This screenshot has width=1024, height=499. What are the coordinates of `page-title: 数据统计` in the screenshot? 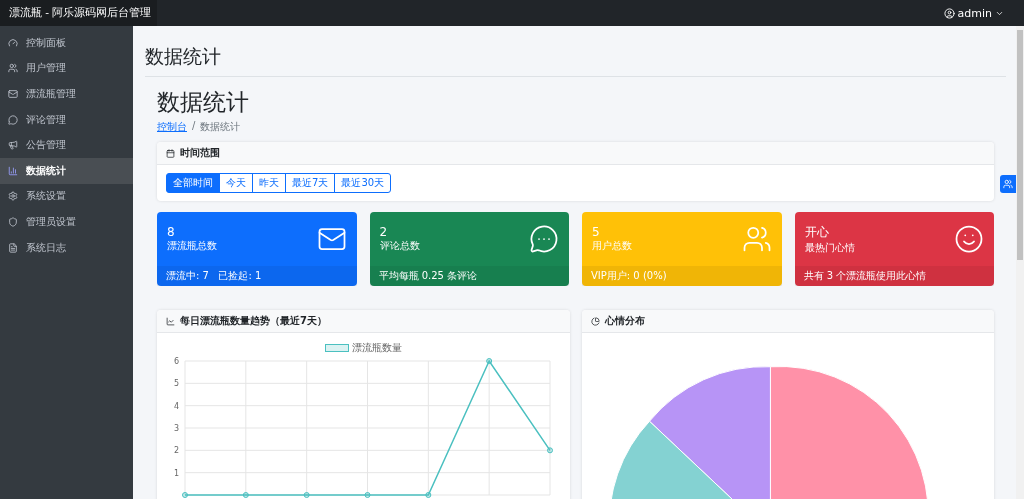 It's located at (203, 102).